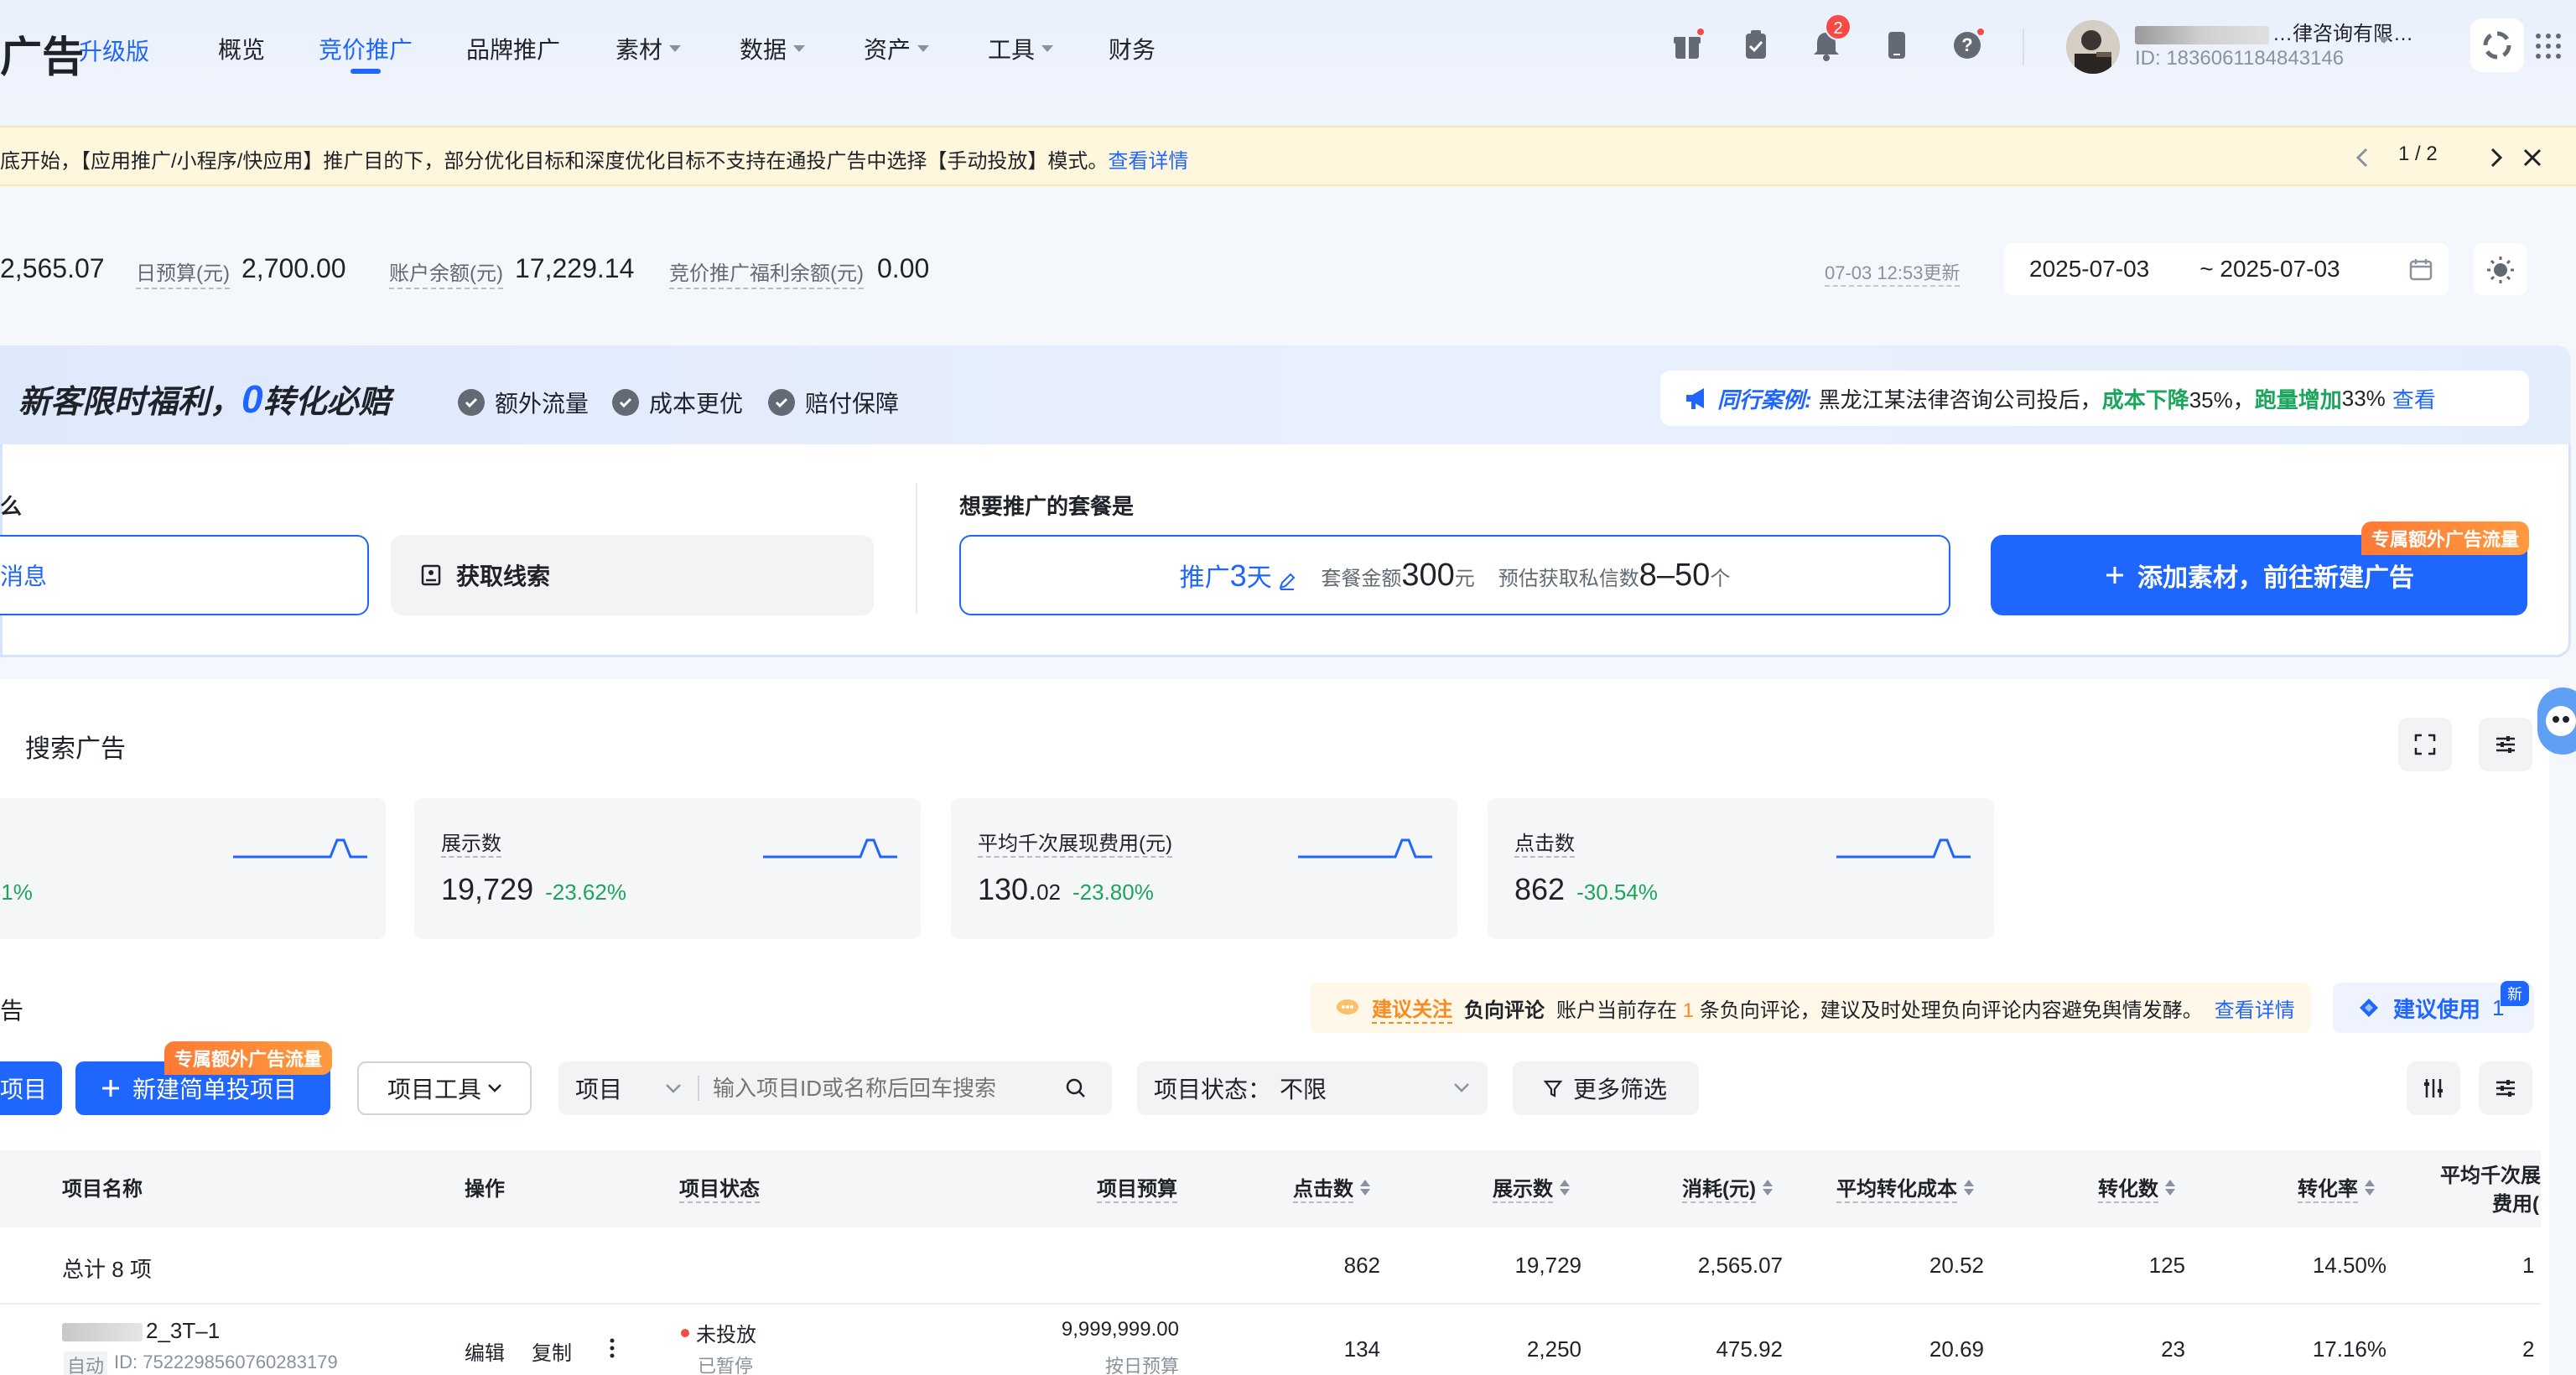  Describe the element at coordinates (2497, 45) in the screenshot. I see `app-switch-button` at that location.